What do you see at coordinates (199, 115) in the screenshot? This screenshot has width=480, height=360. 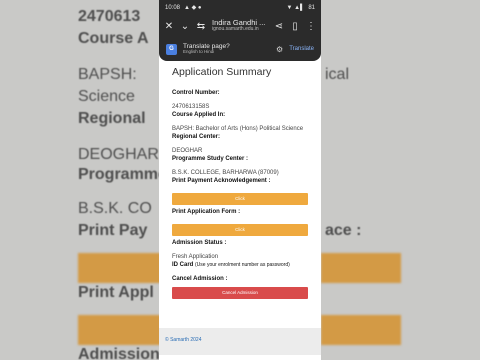 I see `course-label: Course Applied In:` at bounding box center [199, 115].